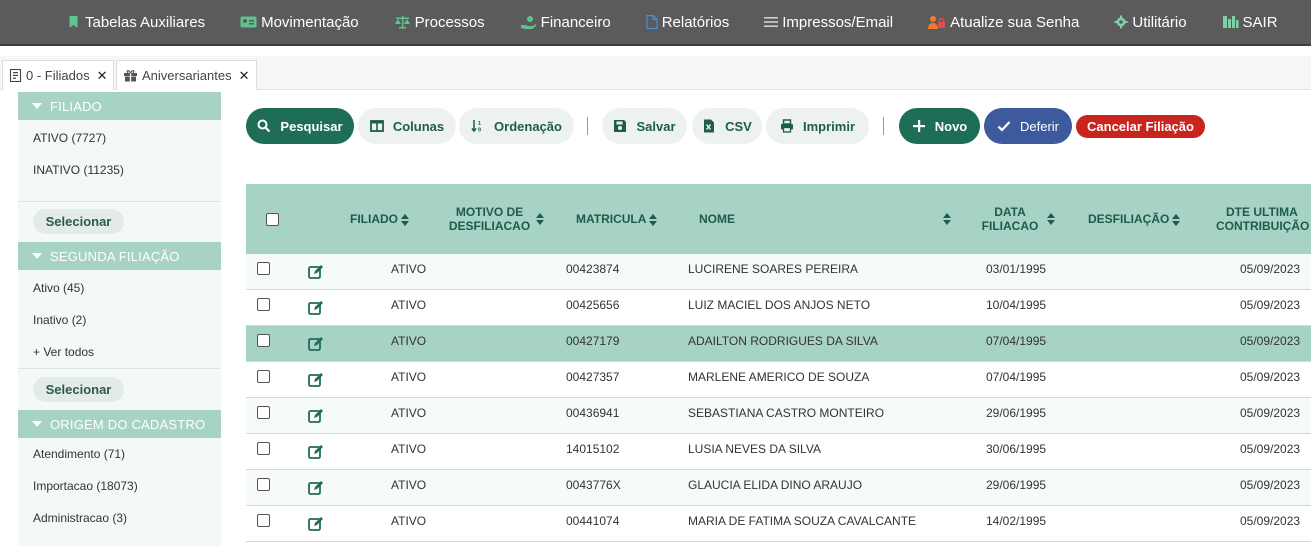 The height and width of the screenshot is (546, 1311). What do you see at coordinates (58, 288) in the screenshot?
I see `filter-option: Ativo (45)` at bounding box center [58, 288].